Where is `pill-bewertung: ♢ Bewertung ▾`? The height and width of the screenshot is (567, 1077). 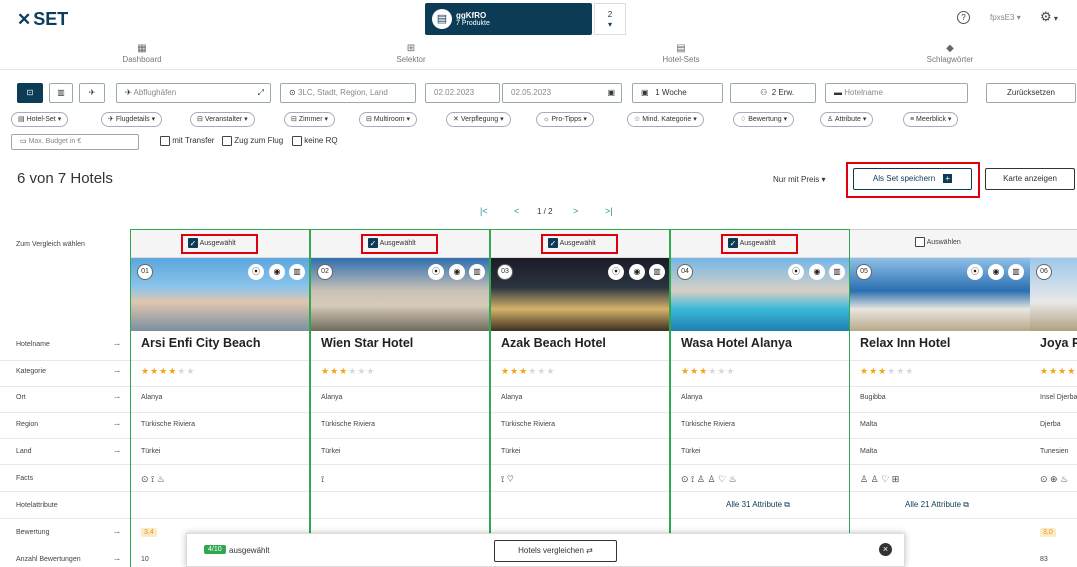 pill-bewertung: ♢ Bewertung ▾ is located at coordinates (764, 119).